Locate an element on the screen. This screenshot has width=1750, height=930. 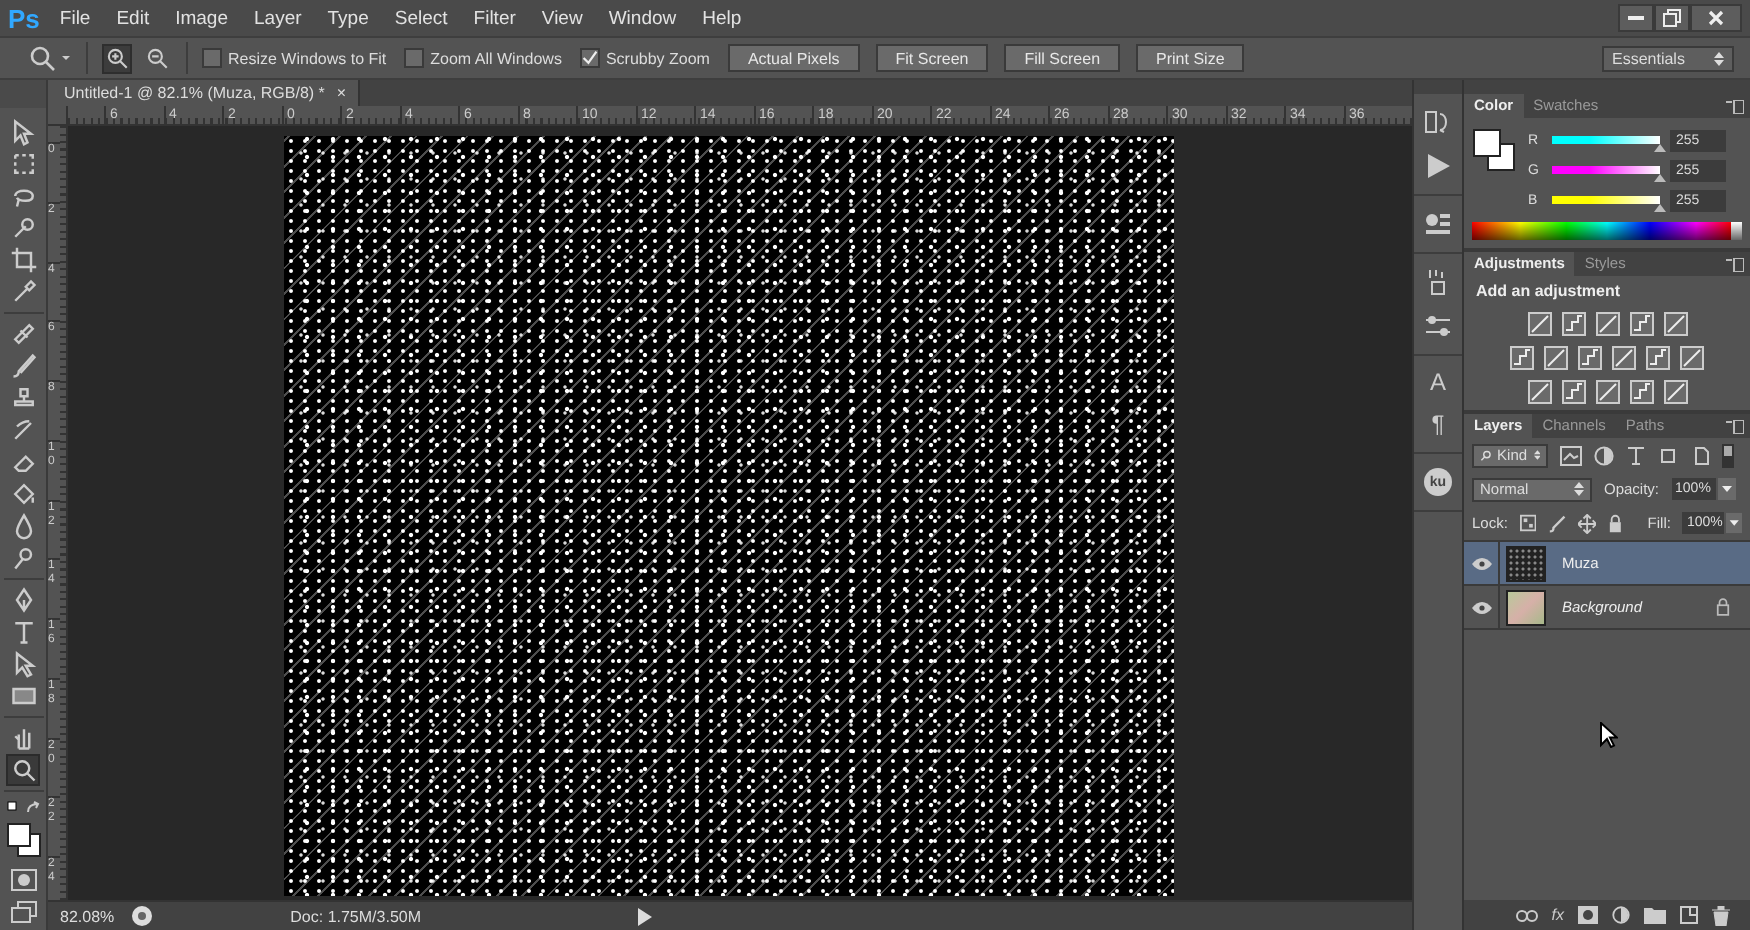
crop-tool-icon is located at coordinates (23, 260).